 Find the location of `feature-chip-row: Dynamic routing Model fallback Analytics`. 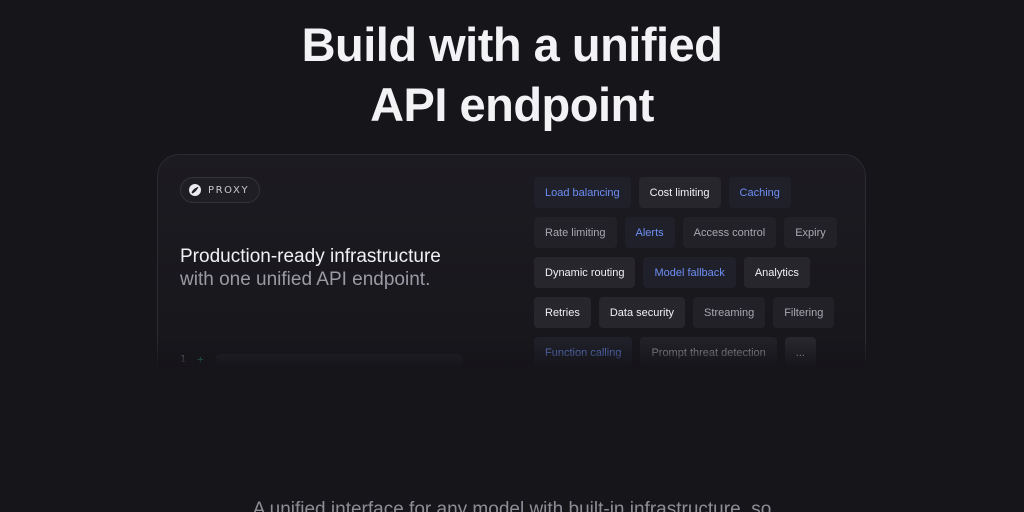

feature-chip-row: Dynamic routing Model fallback Analytics is located at coordinates (694, 272).